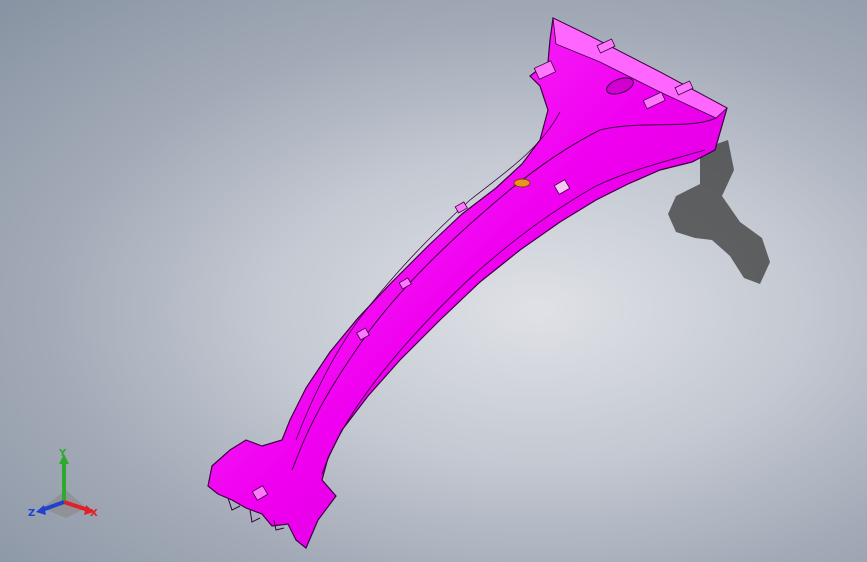 The width and height of the screenshot is (867, 562). Describe the element at coordinates (63, 483) in the screenshot. I see `coordinate-triad: Y X Z` at that location.